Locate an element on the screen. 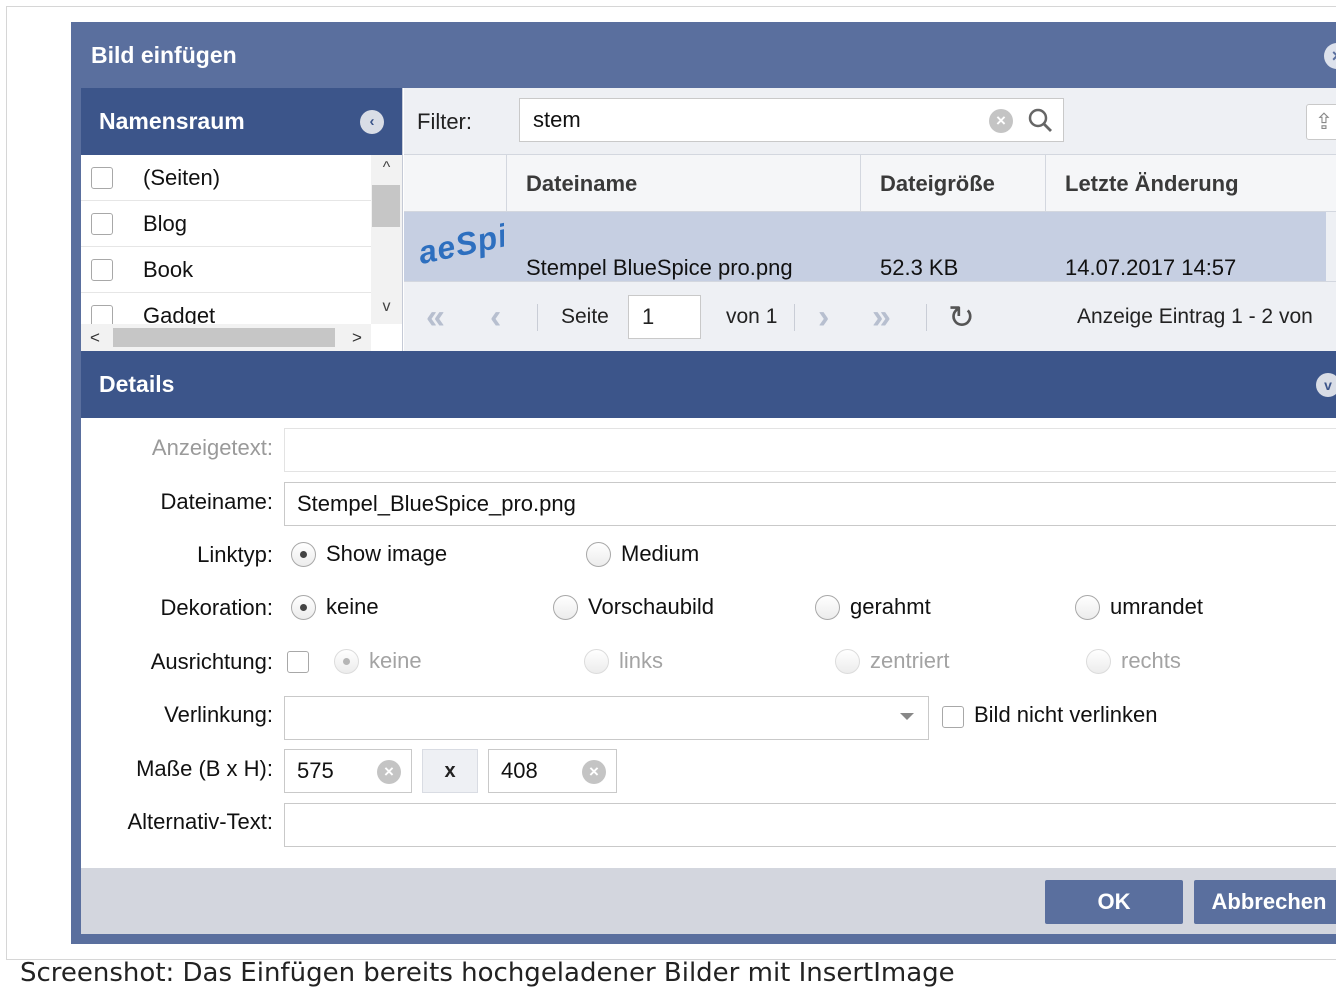  alignment-option-center: zentriert is located at coordinates (892, 661).